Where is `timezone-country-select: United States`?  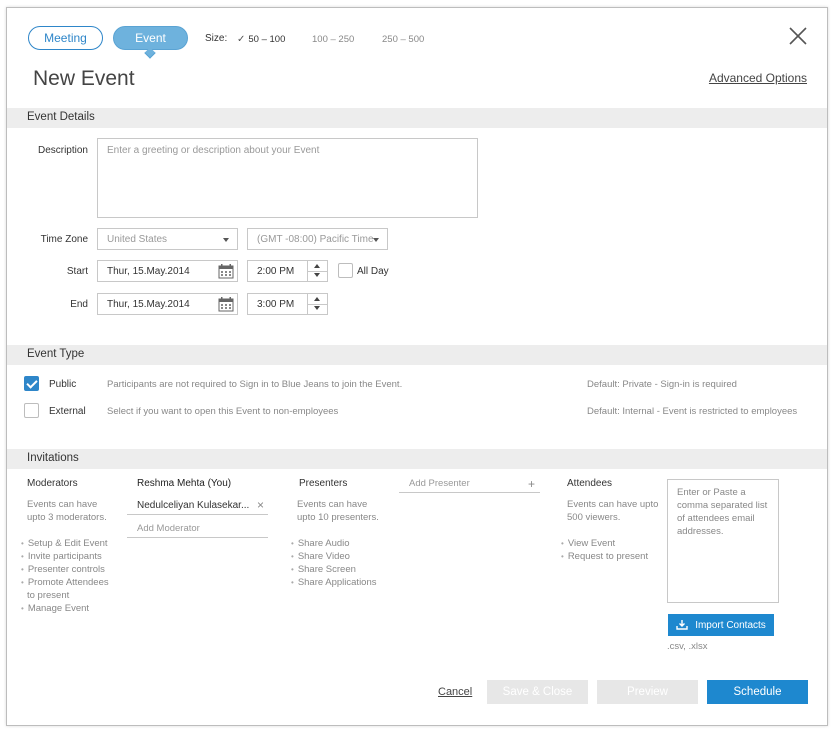 timezone-country-select: United States is located at coordinates (167, 239).